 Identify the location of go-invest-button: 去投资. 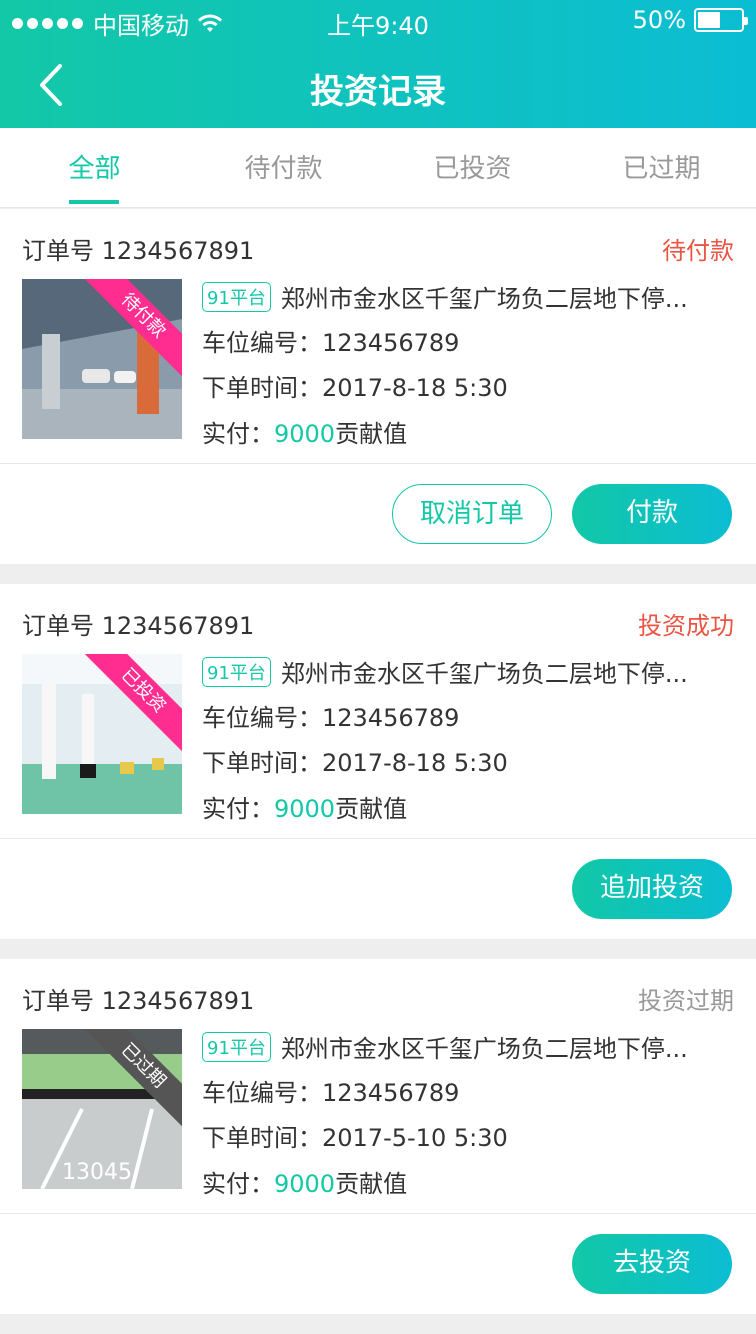
(652, 1264).